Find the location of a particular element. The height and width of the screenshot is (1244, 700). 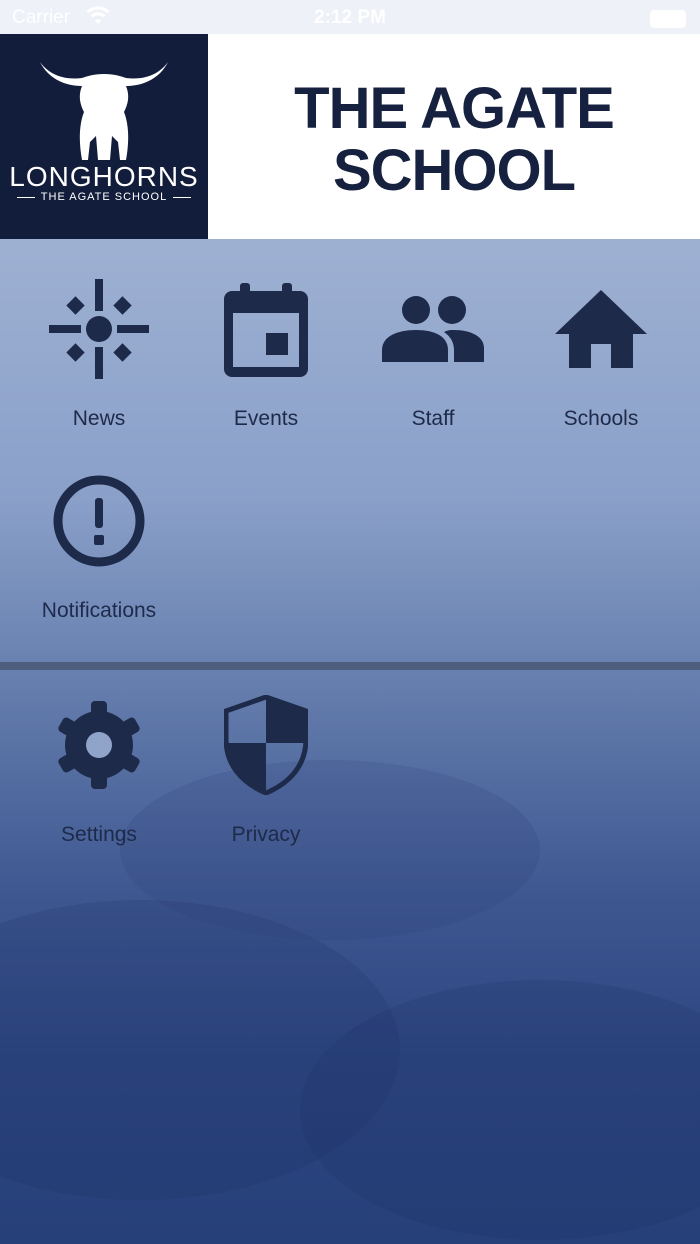

alert-circle-icon is located at coordinates (99, 521).